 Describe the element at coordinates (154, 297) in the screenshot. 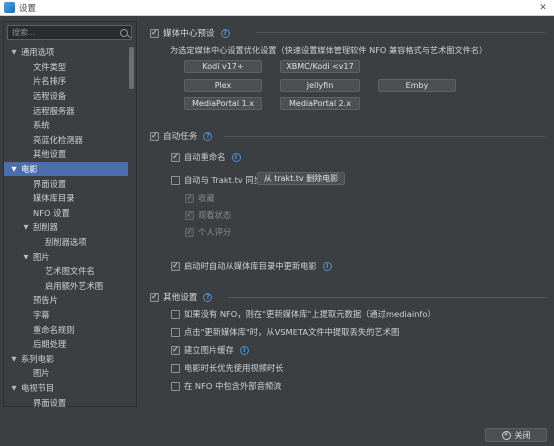

I see `other-settings-collapse-checkbox` at that location.